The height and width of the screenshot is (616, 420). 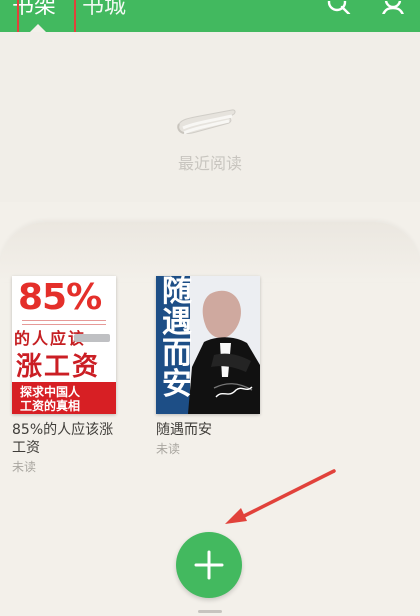 I want to click on plus-icon, so click(x=209, y=565).